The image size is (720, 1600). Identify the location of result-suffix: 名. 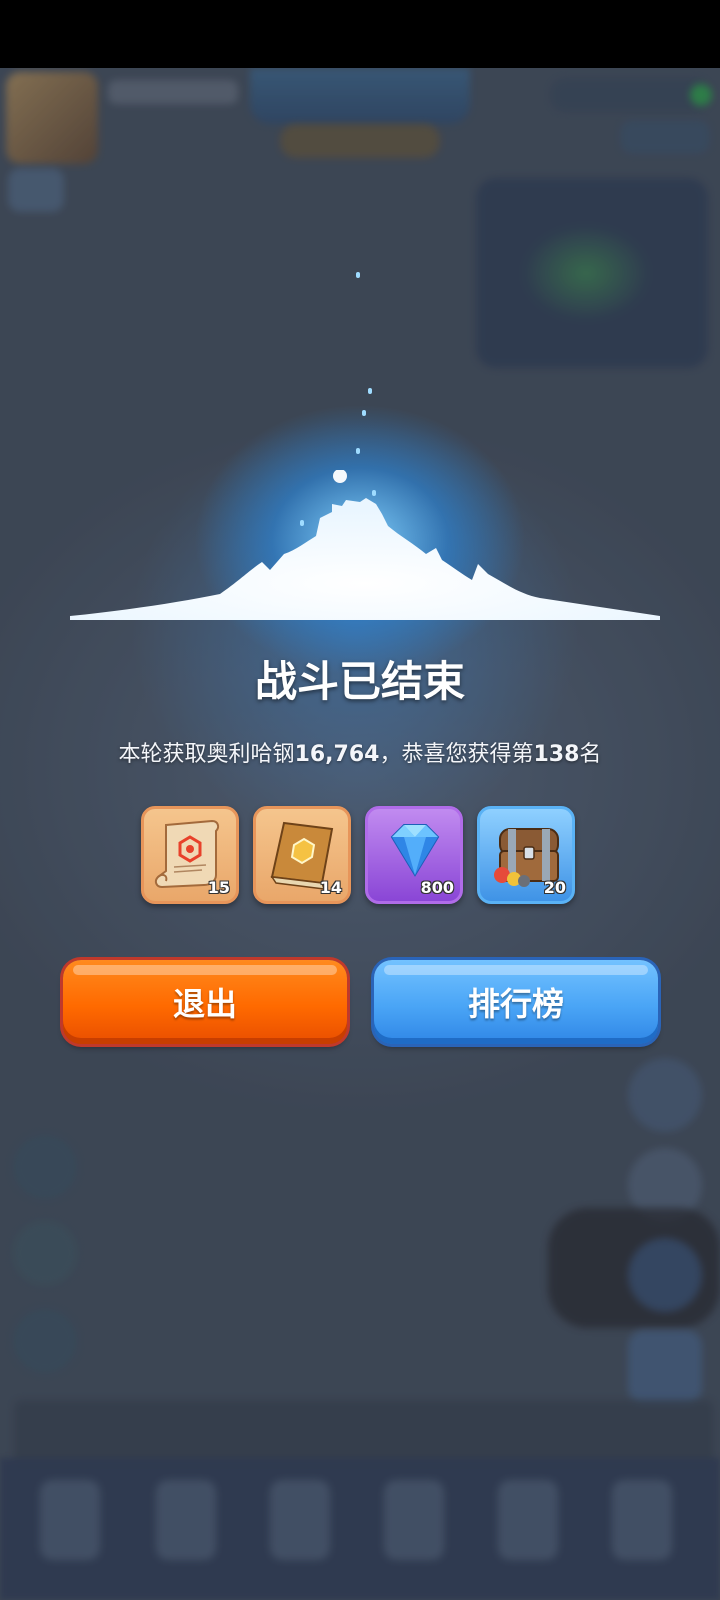
(590, 754).